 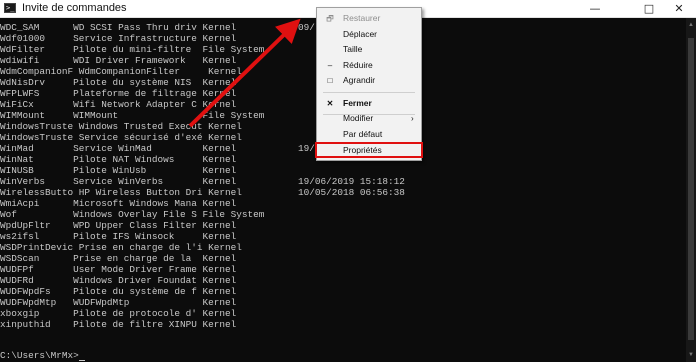 I want to click on menu-item-label: Agrandir, so click(x=359, y=80).